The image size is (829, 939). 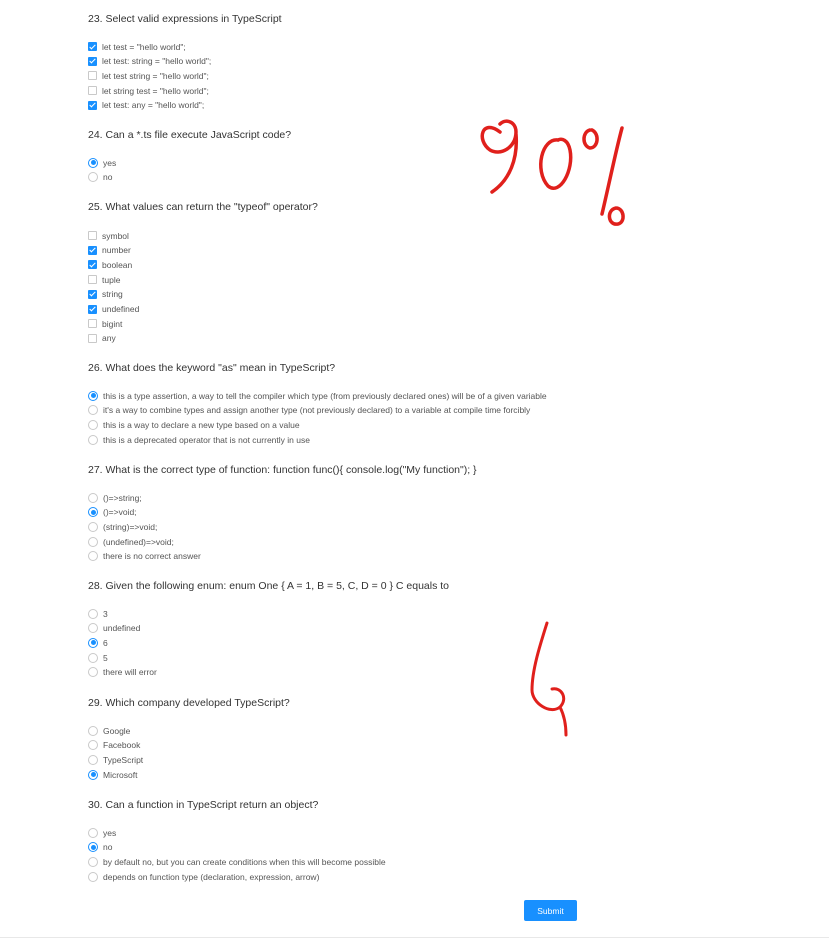 I want to click on checkbox-option: boolean, so click(x=110, y=264).